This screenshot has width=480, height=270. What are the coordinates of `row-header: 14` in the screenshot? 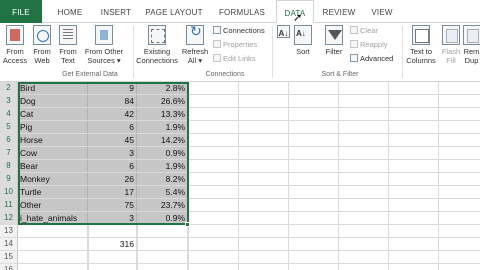 It's located at (9, 244).